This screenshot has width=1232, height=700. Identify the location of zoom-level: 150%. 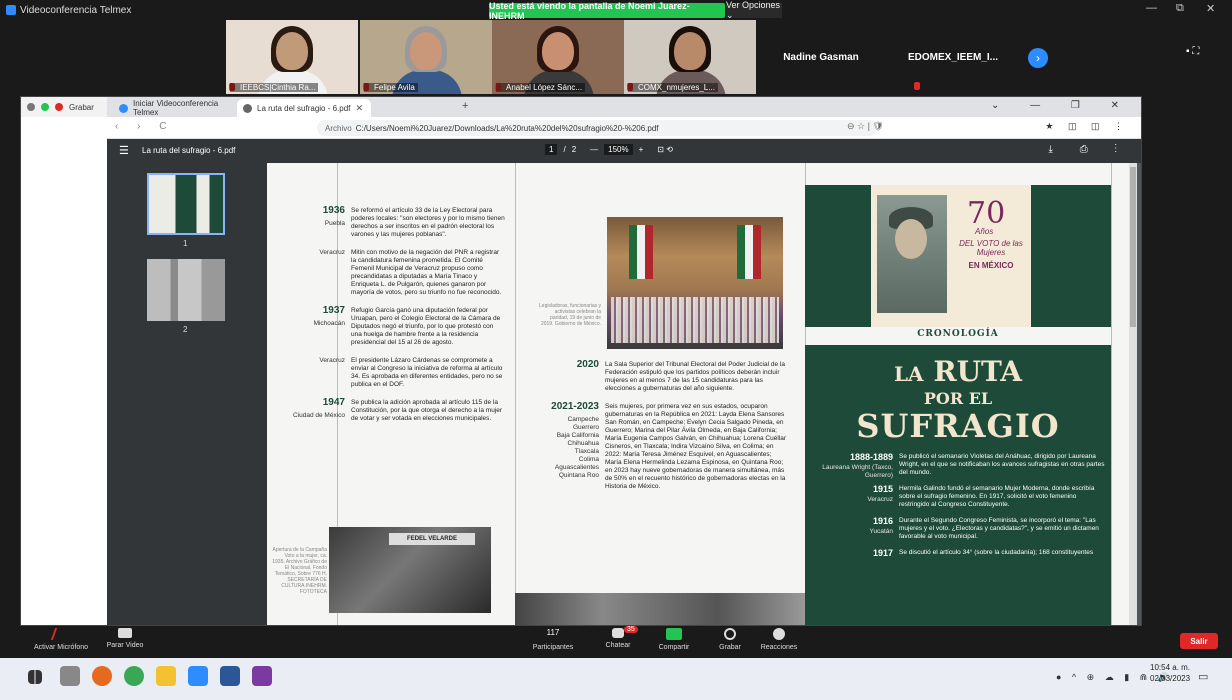
(618, 149).